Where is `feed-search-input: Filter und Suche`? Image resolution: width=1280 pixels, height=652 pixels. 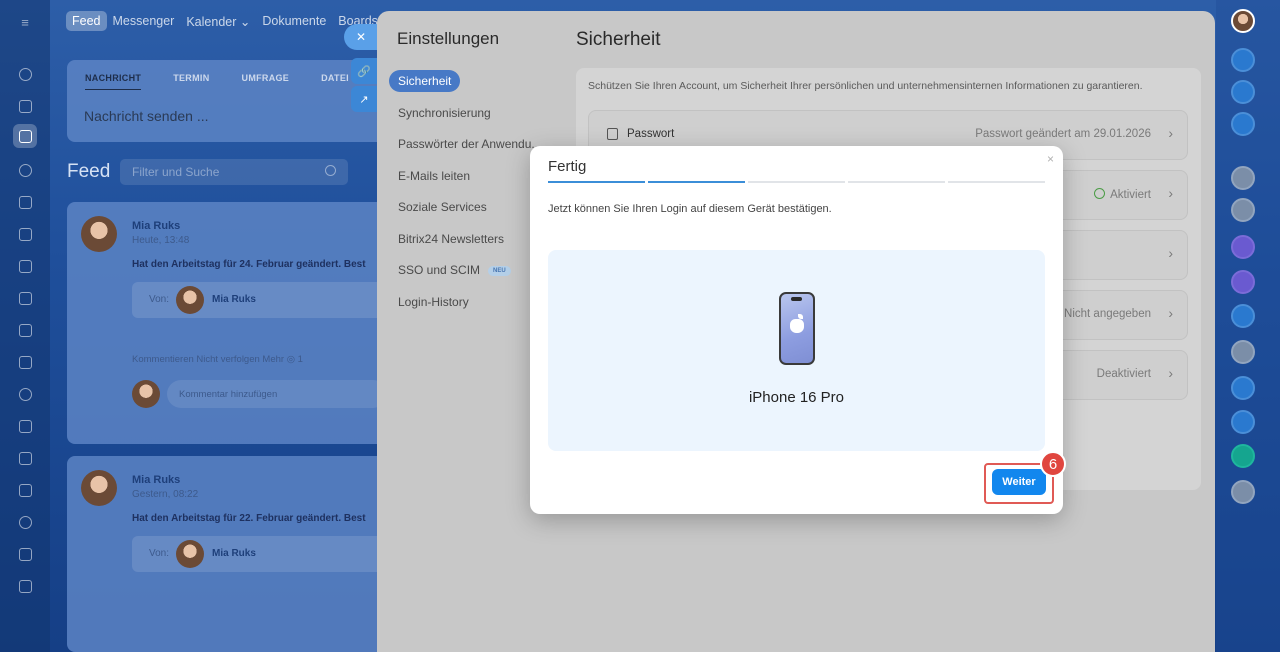
feed-search-input: Filter und Suche is located at coordinates (234, 172).